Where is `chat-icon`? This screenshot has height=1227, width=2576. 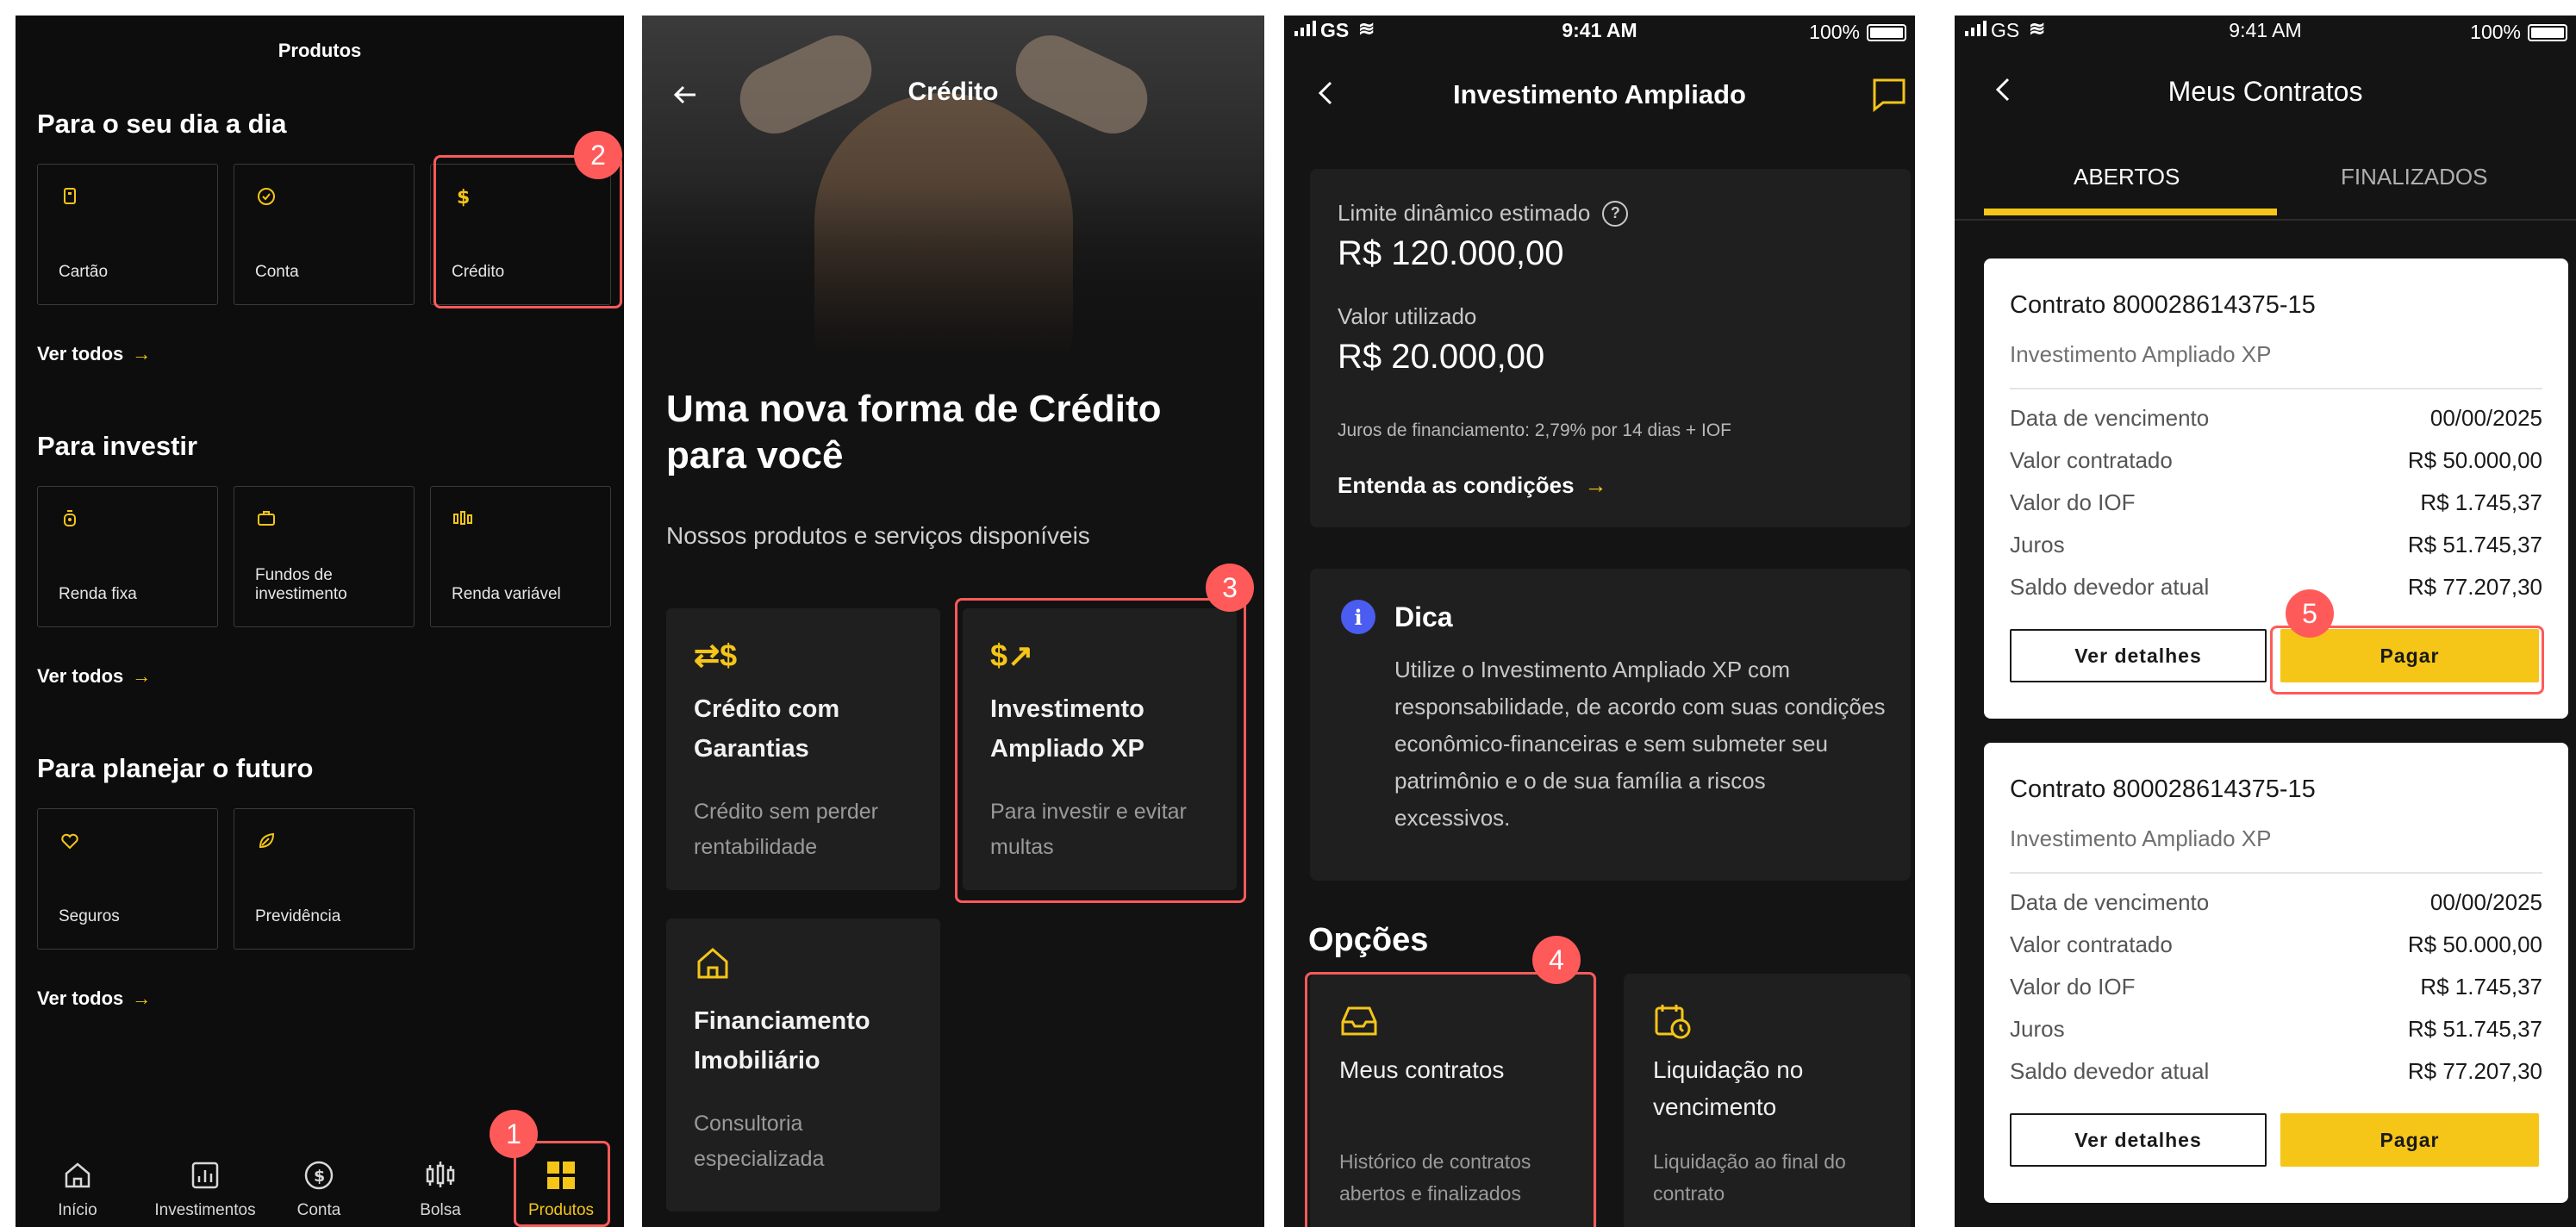
chat-icon is located at coordinates (1889, 95).